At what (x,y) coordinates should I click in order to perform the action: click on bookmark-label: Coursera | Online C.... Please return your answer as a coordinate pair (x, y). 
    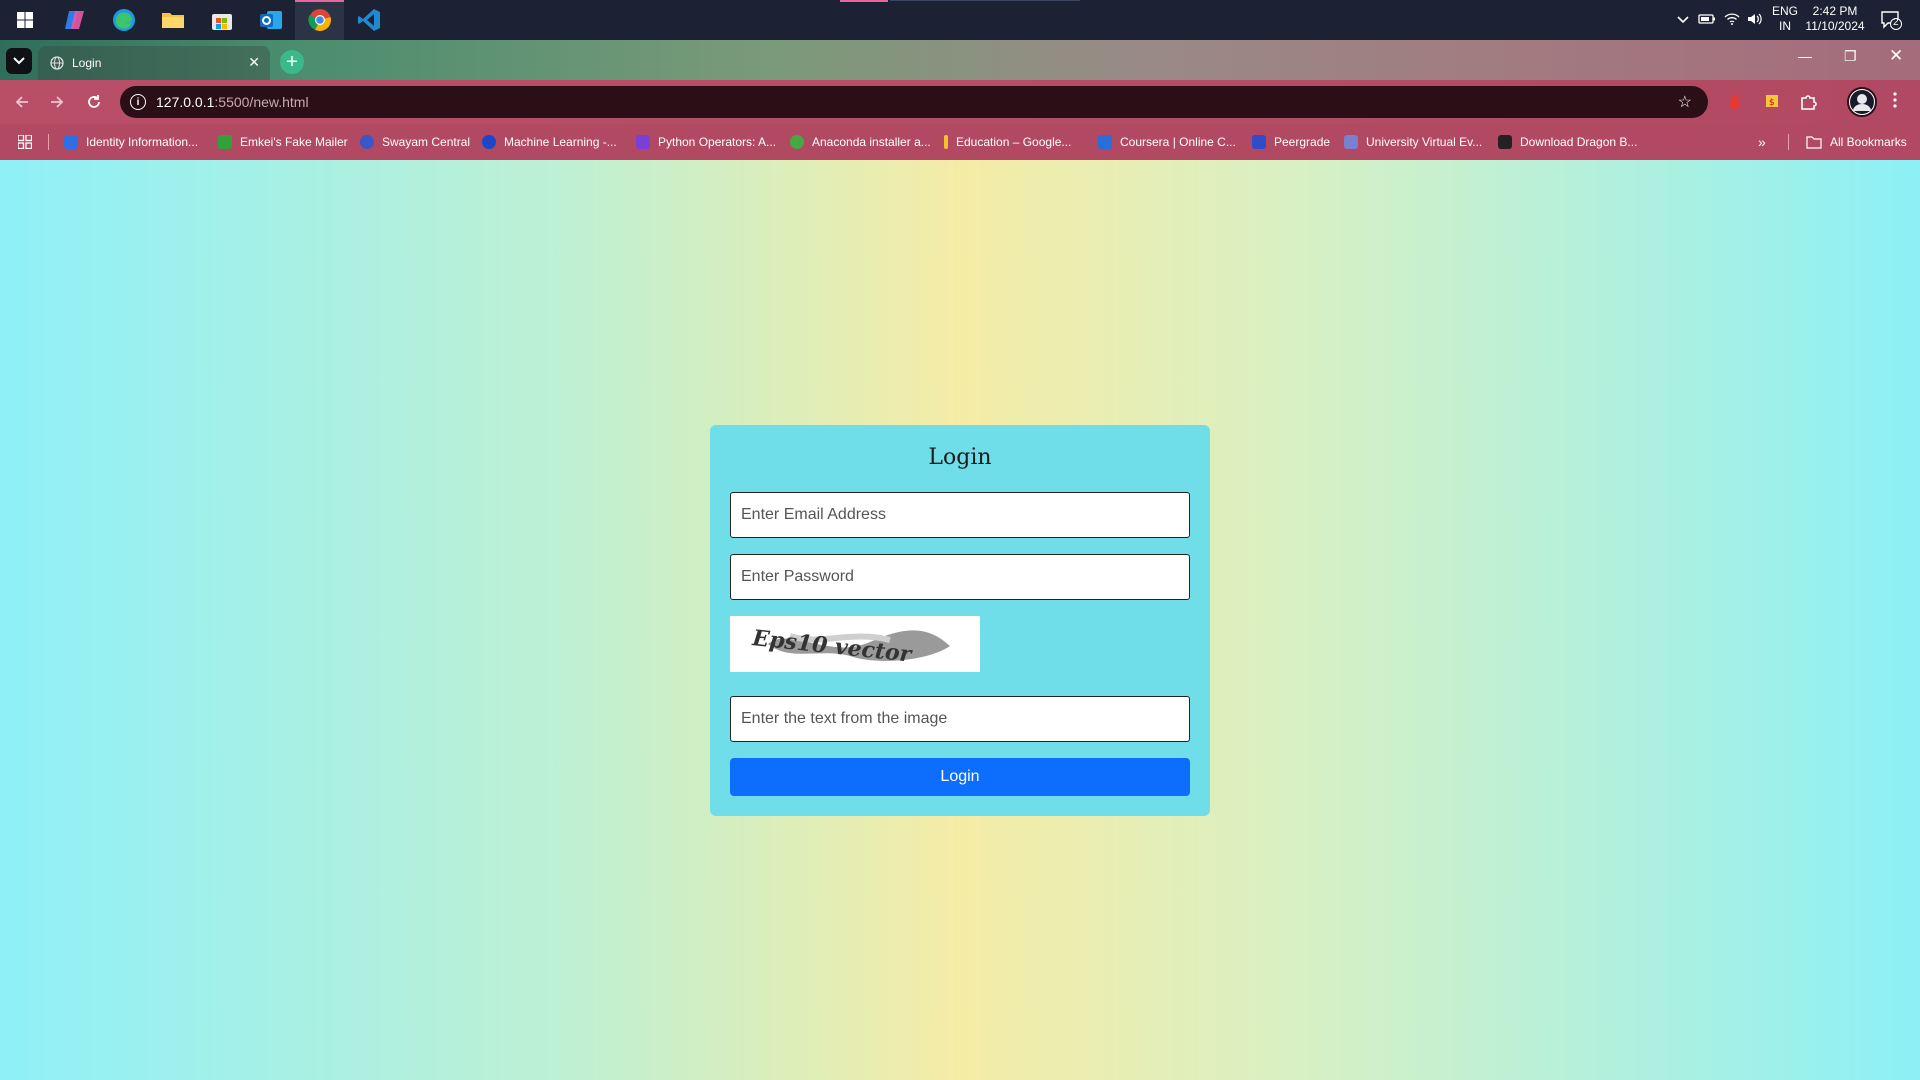
    Looking at the image, I should click on (1178, 142).